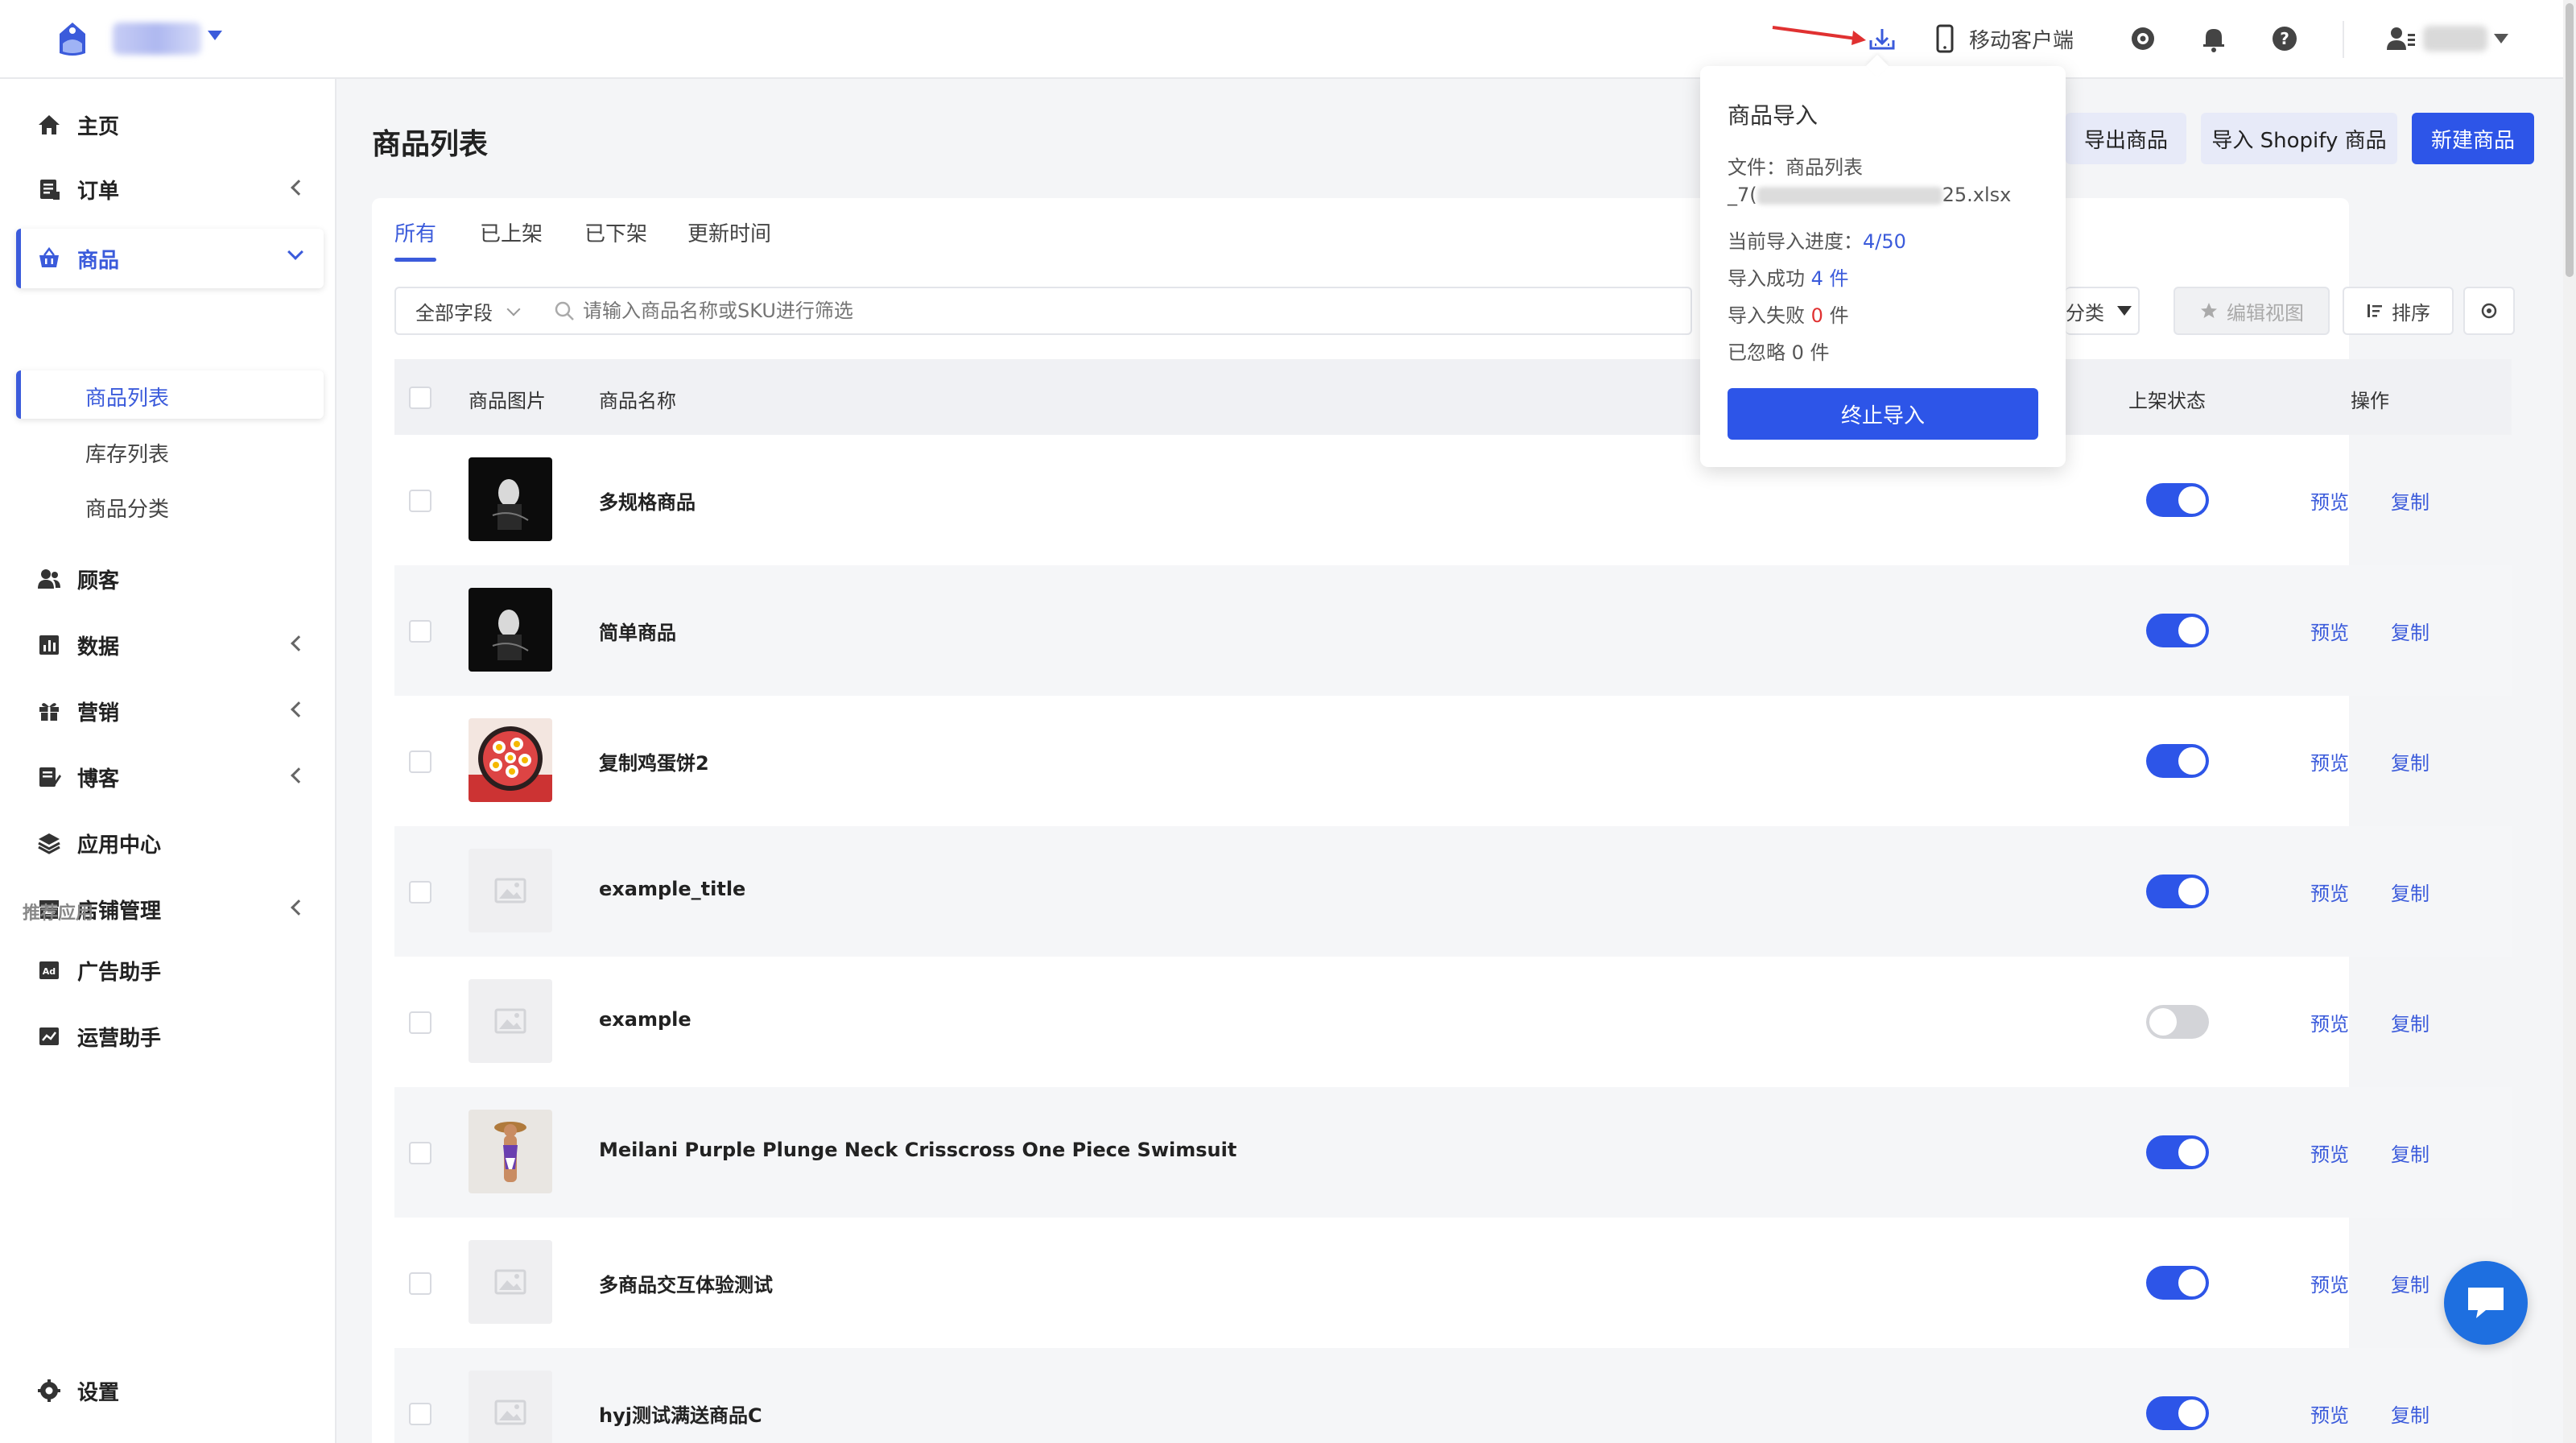  What do you see at coordinates (215, 35) in the screenshot?
I see `shop-switch-caret-icon` at bounding box center [215, 35].